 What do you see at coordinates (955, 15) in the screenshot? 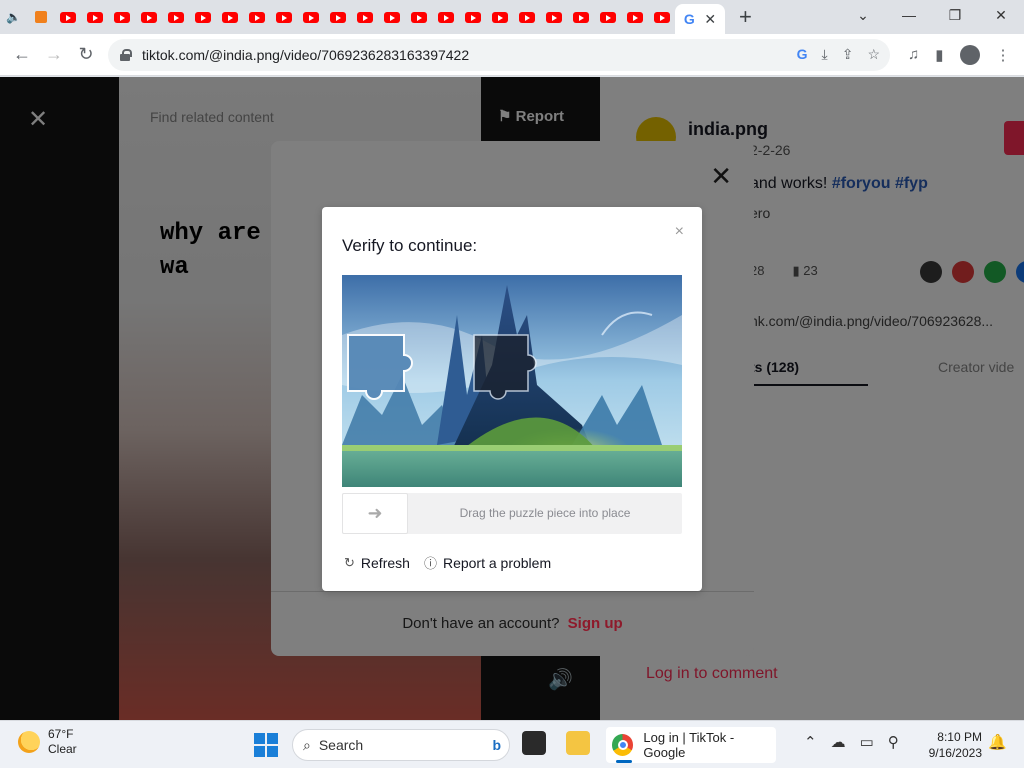
I see `restore-button: ❐` at bounding box center [955, 15].